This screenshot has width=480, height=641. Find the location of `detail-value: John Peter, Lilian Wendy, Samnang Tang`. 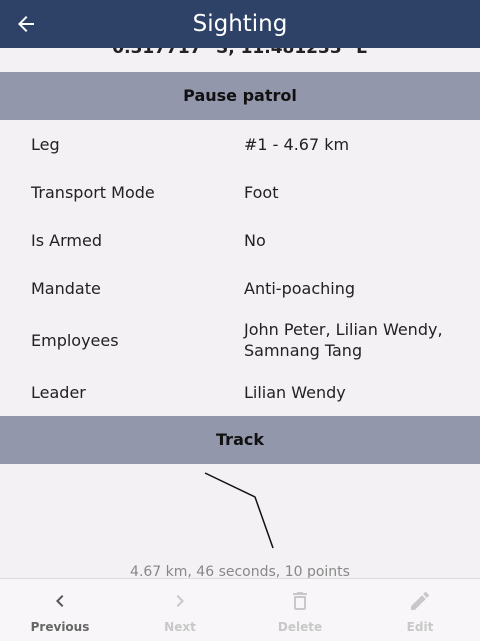

detail-value: John Peter, Lilian Wendy, Samnang Tang is located at coordinates (343, 340).